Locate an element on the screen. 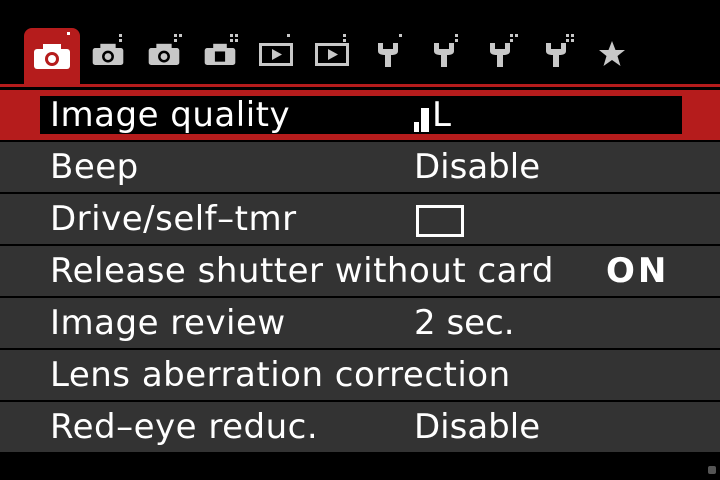 The height and width of the screenshot is (480, 720). menu-item-lens-aberration-correction: Lens aberration correction is located at coordinates (360, 375).